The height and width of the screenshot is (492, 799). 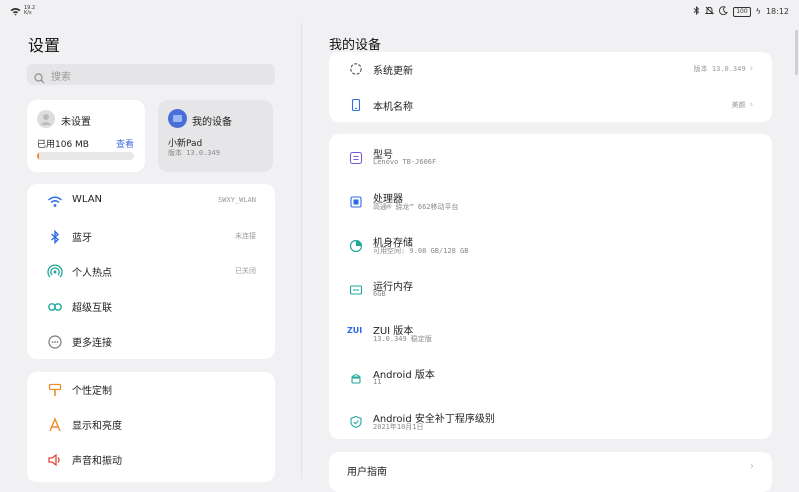 I want to click on menu-item-label: WLAN, so click(x=87, y=199).